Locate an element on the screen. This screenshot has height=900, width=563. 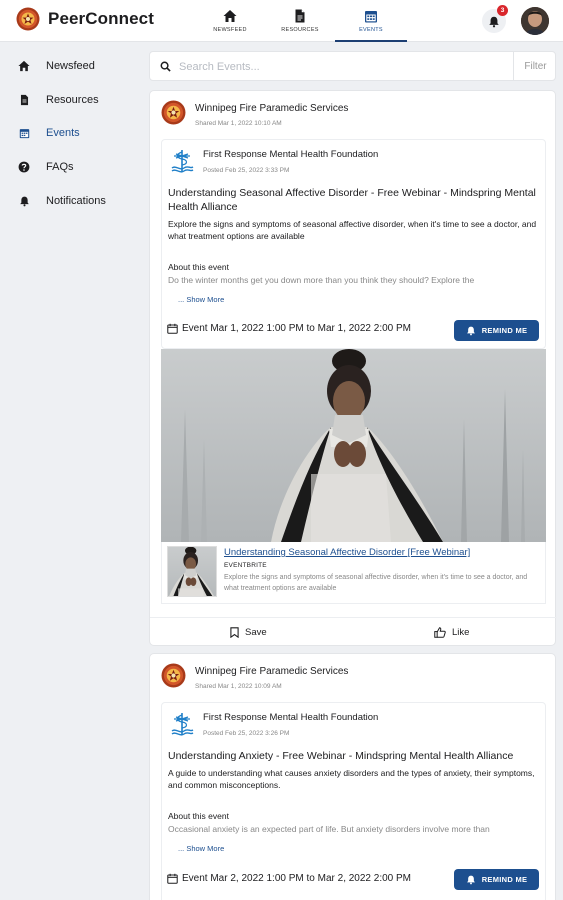
notification-count-badge: 3 is located at coordinates (502, 10).